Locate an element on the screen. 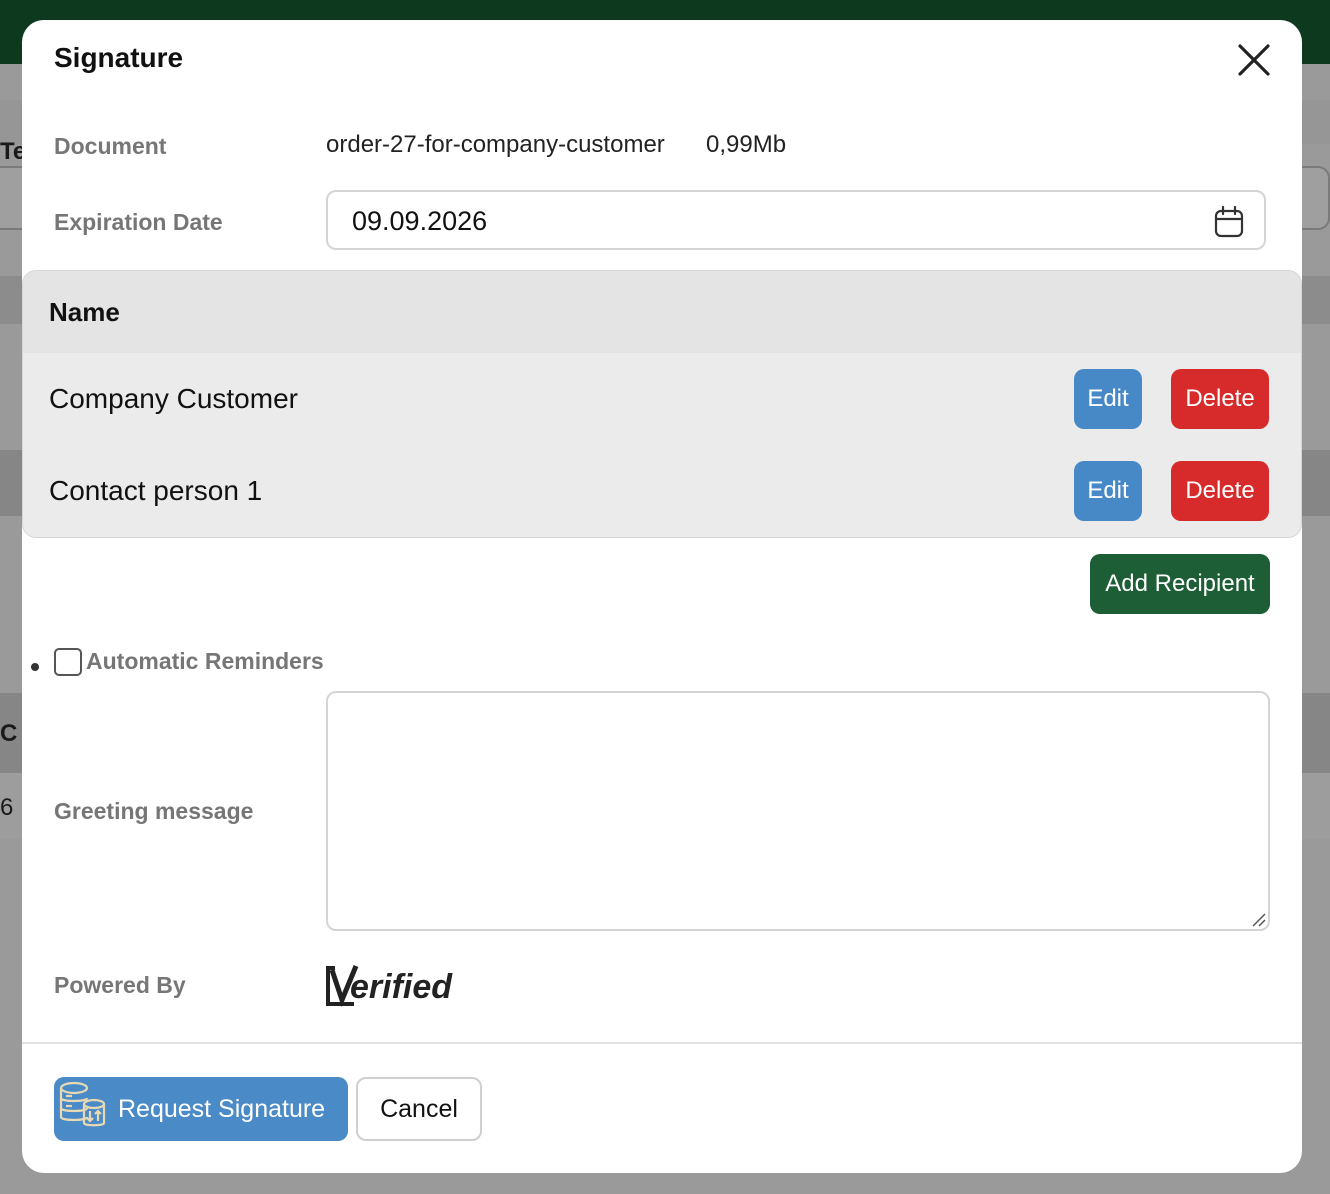 The height and width of the screenshot is (1194, 1330). table-row: Company Customer Edit Delete is located at coordinates (662, 399).